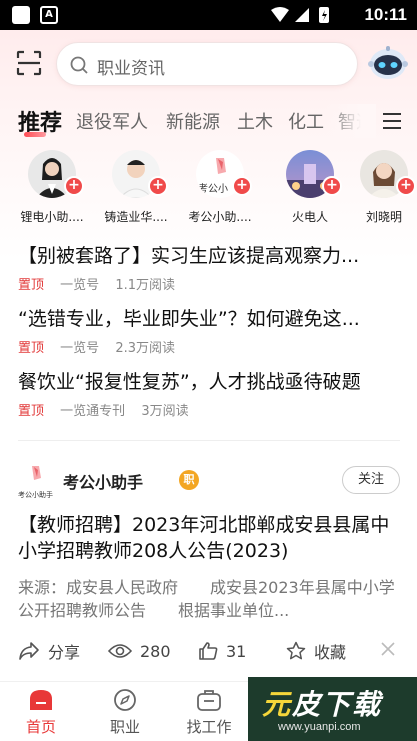  What do you see at coordinates (40, 727) in the screenshot?
I see `nav-home-label: 首页` at bounding box center [40, 727].